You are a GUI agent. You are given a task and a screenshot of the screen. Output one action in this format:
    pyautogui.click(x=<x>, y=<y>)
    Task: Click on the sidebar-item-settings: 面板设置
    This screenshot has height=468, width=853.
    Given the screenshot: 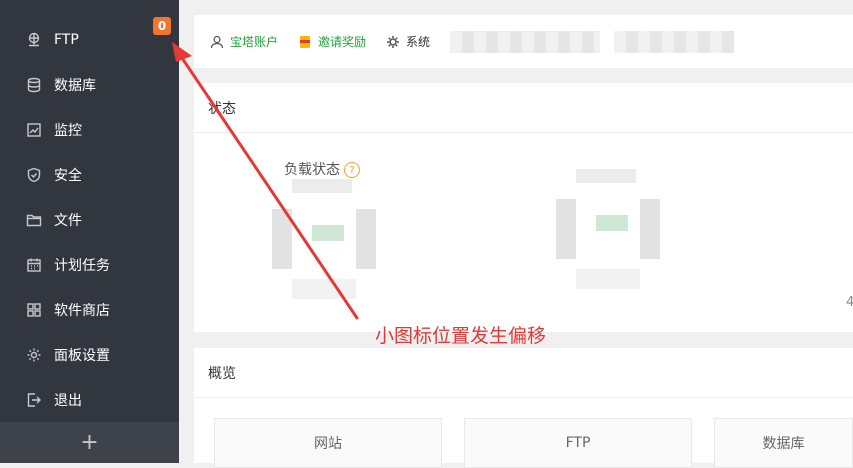 What is the action you would take?
    pyautogui.click(x=89, y=354)
    